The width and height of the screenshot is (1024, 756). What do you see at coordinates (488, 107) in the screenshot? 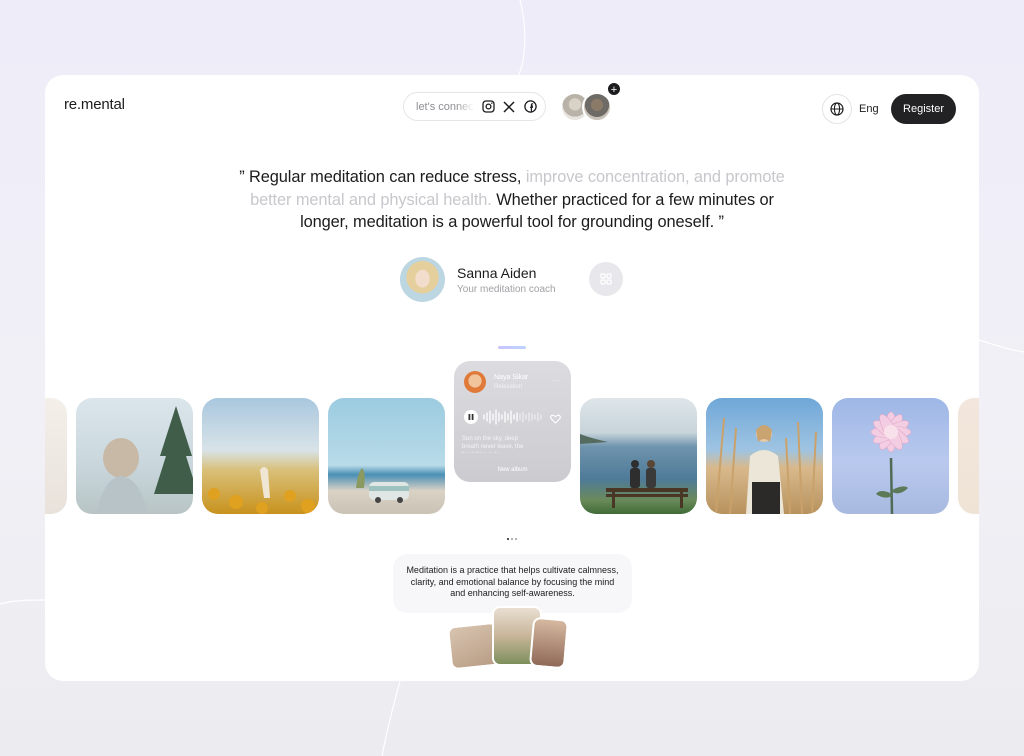
I see `instagram-icon` at bounding box center [488, 107].